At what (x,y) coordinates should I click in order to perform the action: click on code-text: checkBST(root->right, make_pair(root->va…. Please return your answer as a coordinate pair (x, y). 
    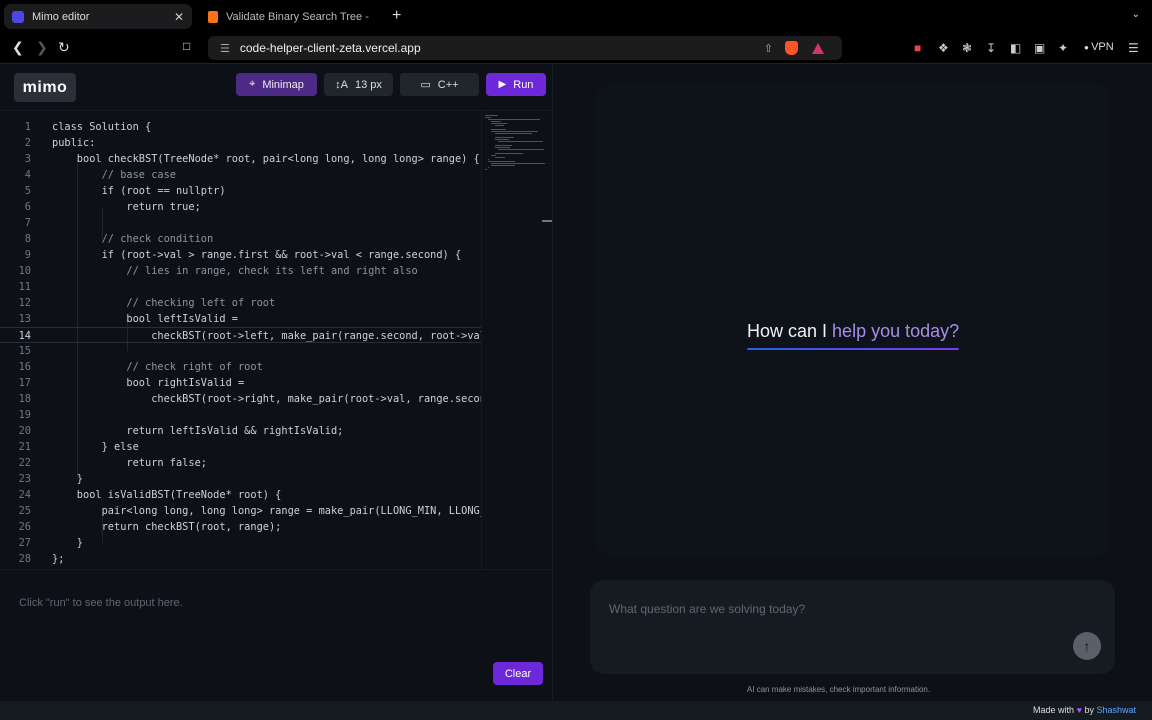
    Looking at the image, I should click on (266, 399).